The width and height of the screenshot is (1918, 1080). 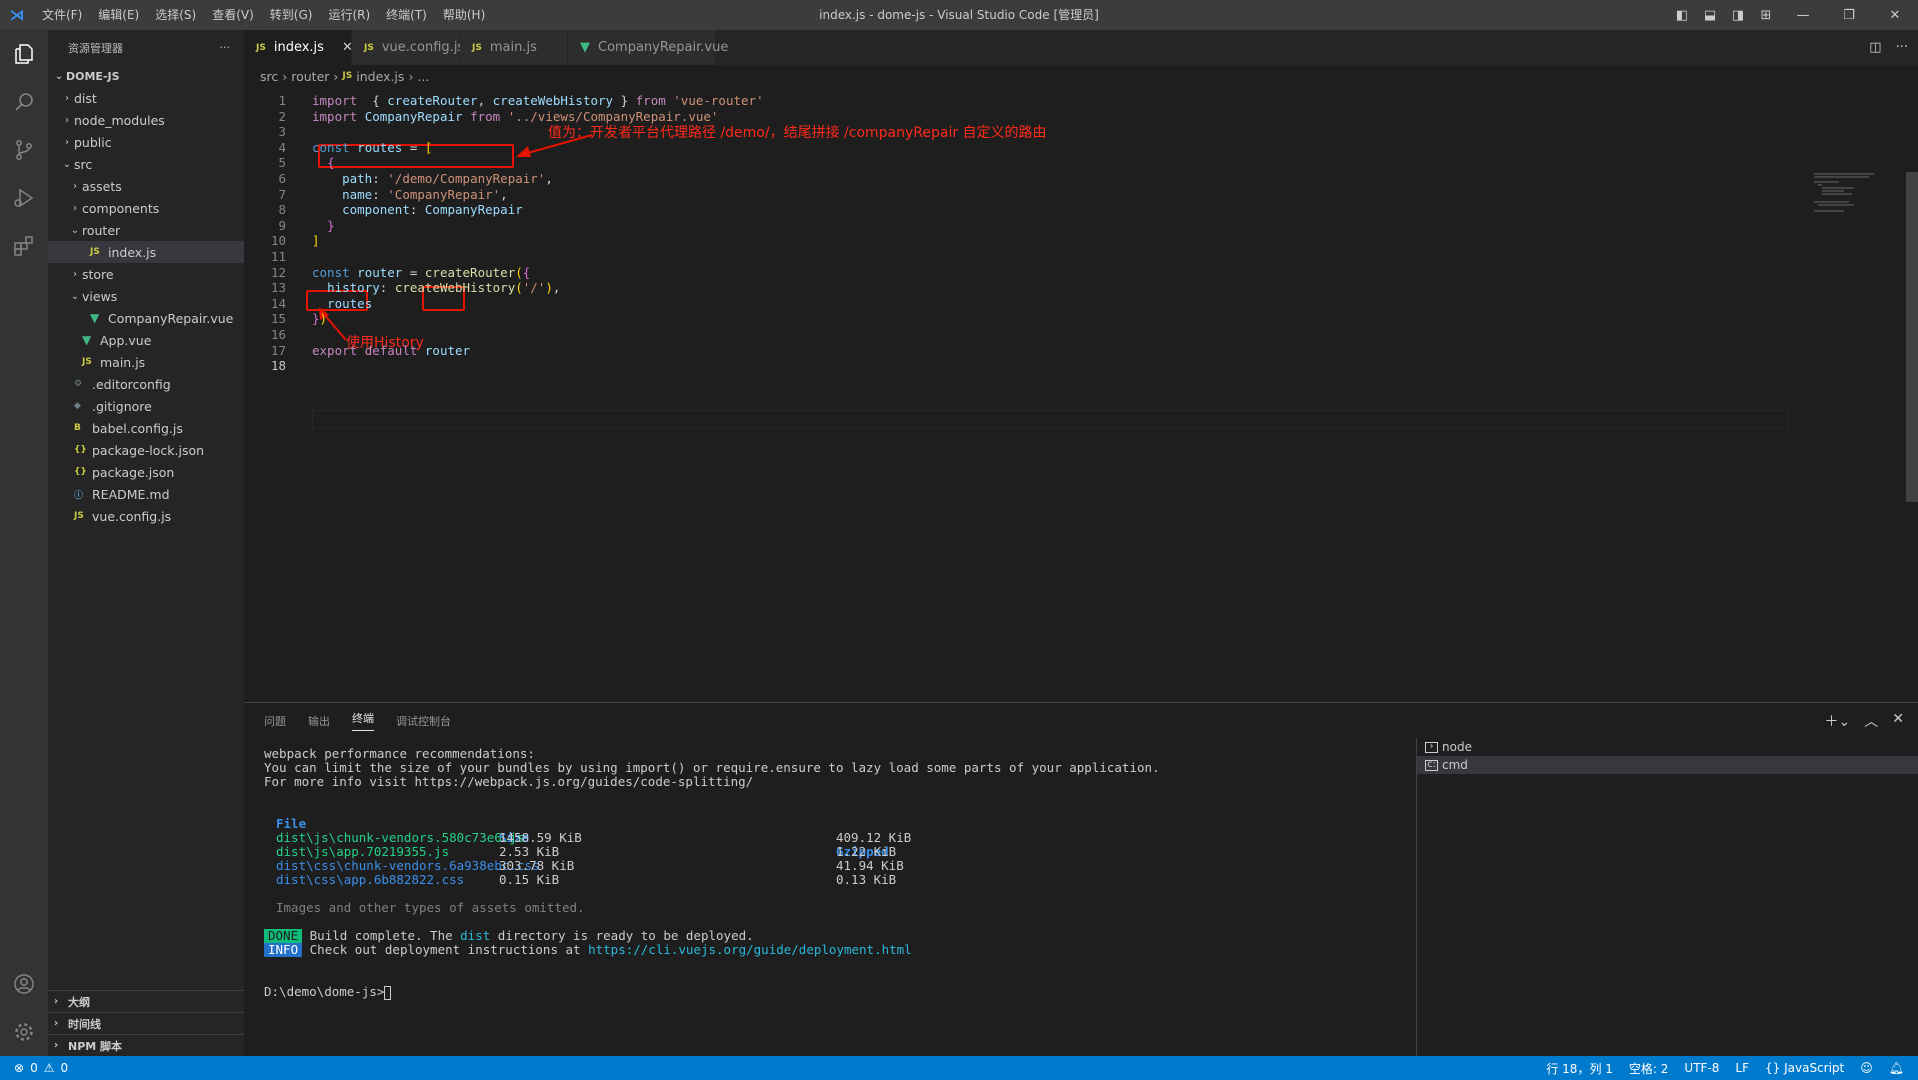 What do you see at coordinates (146, 384) in the screenshot?
I see `tree-item: ⚙ .editorconfig` at bounding box center [146, 384].